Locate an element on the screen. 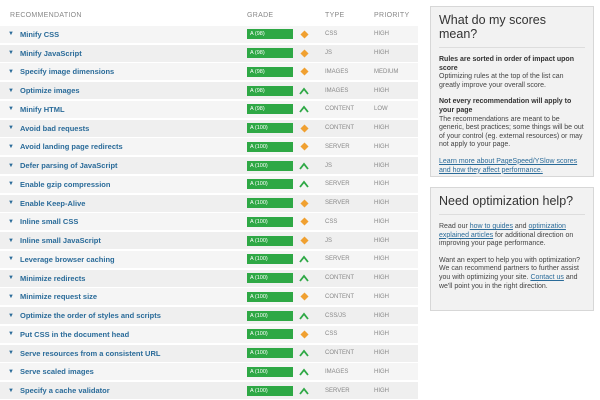  recommendation-name: Inline small CSS is located at coordinates (49, 221).